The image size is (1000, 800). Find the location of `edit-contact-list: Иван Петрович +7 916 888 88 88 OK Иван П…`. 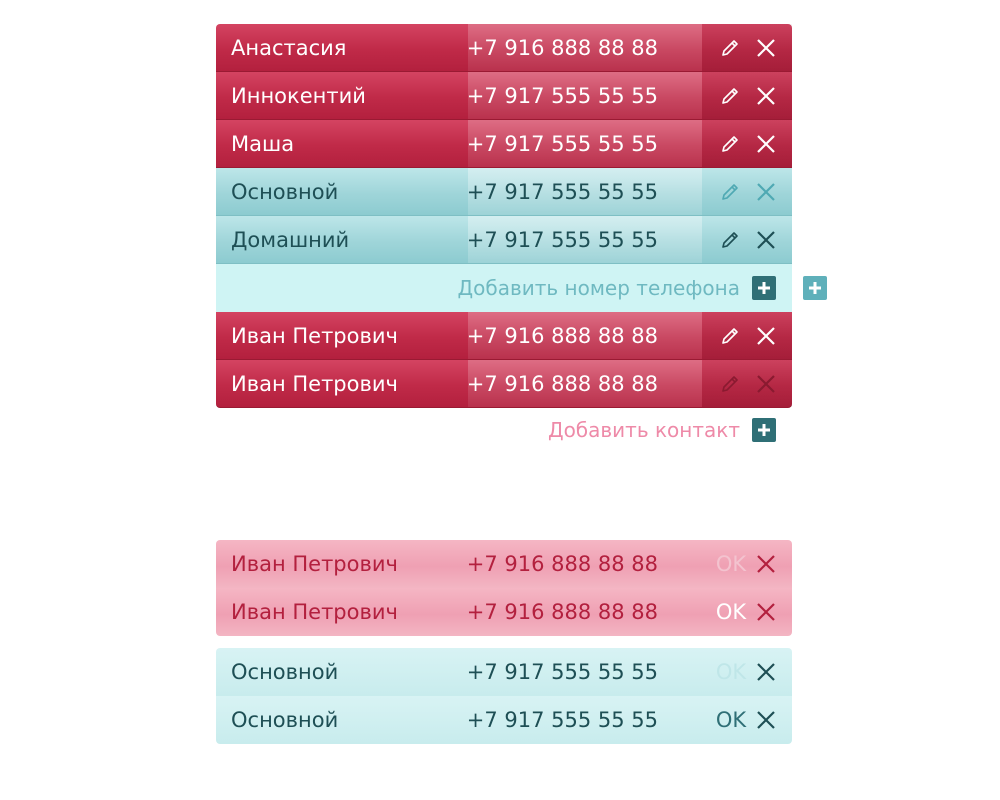

edit-contact-list: Иван Петрович +7 916 888 88 88 OK Иван П… is located at coordinates (504, 588).